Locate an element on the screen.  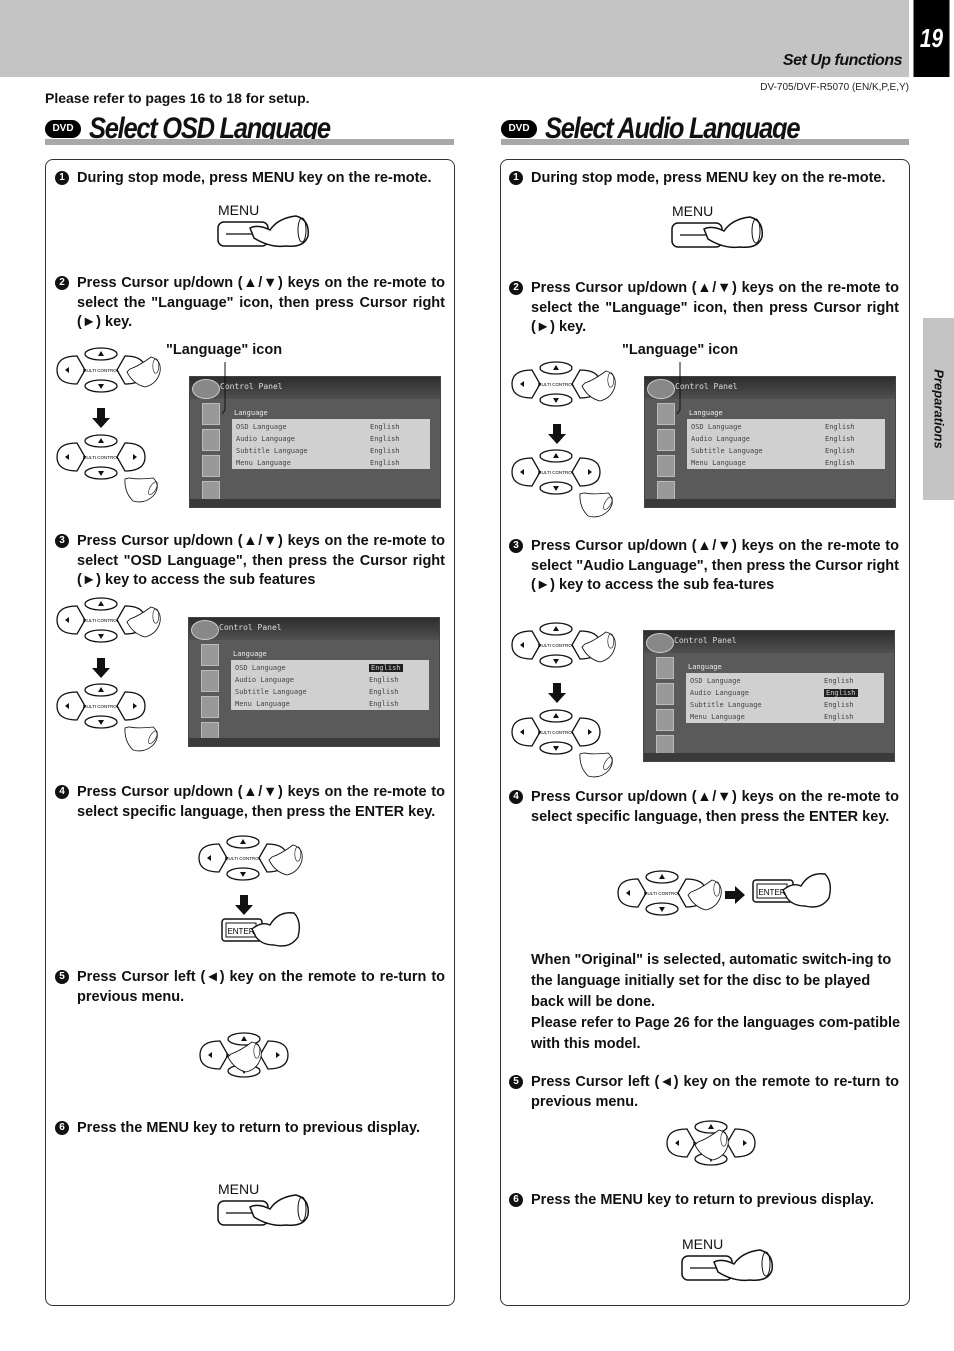
side-tab: Preparations is located at coordinates (938, 409).